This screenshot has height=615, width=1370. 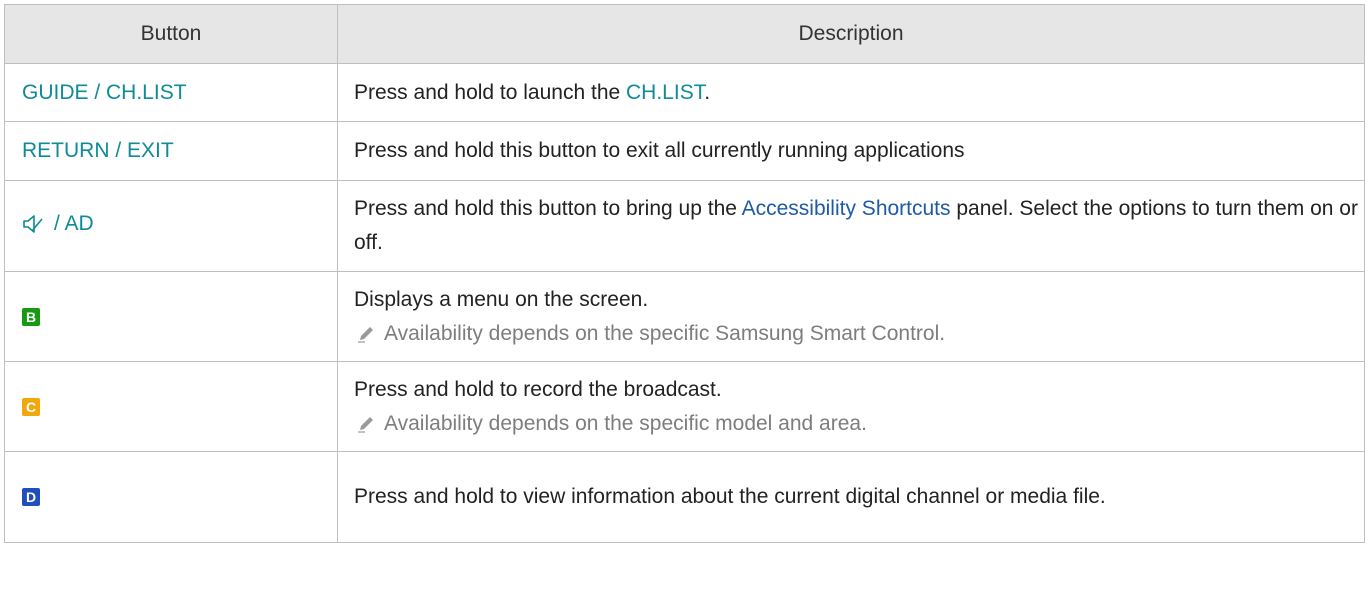 I want to click on column-header-description: Description, so click(x=851, y=34).